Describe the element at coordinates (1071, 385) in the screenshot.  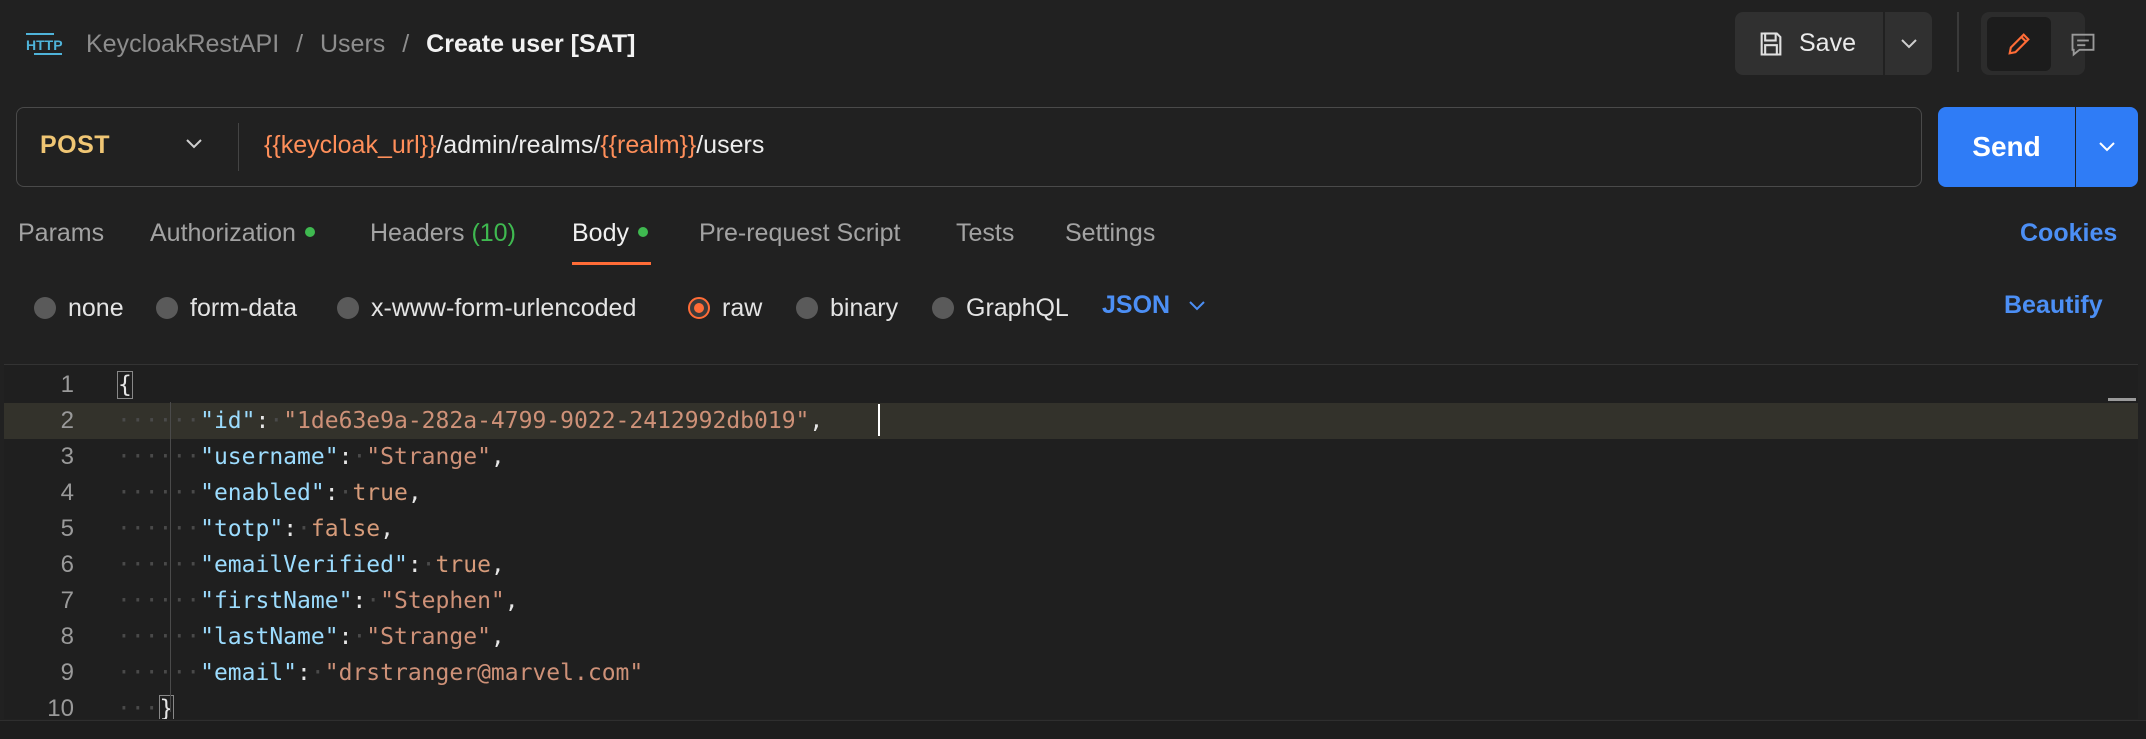
I see `code-line: 1{` at that location.